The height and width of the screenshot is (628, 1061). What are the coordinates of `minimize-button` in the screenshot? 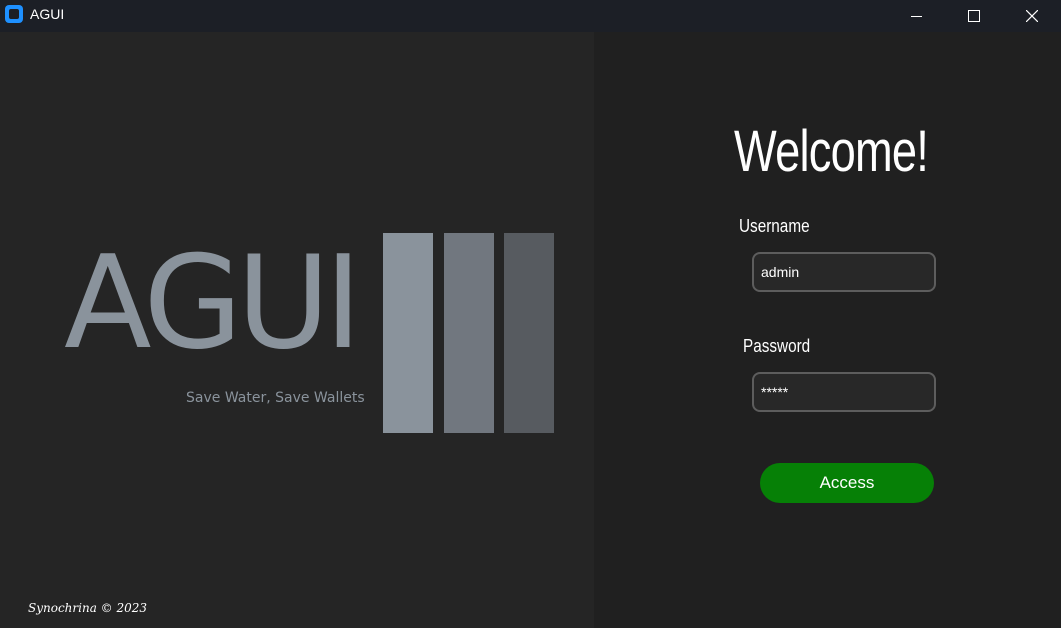 It's located at (916, 16).